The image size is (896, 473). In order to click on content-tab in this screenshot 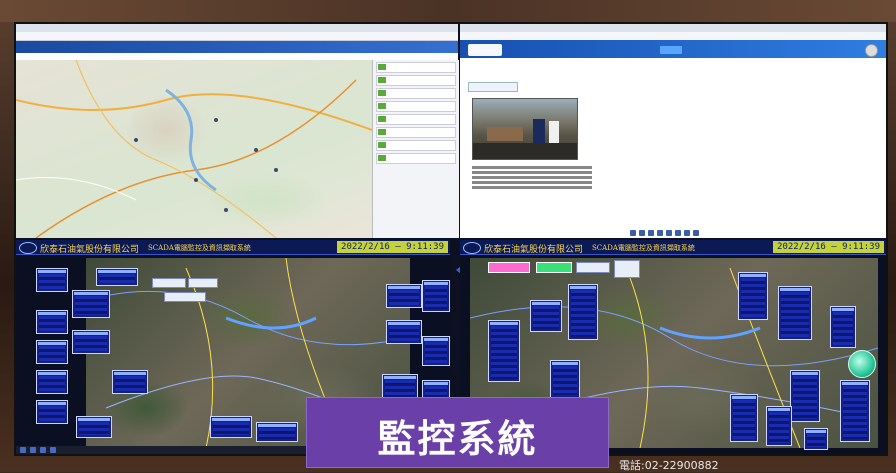, I will do `click(493, 87)`.